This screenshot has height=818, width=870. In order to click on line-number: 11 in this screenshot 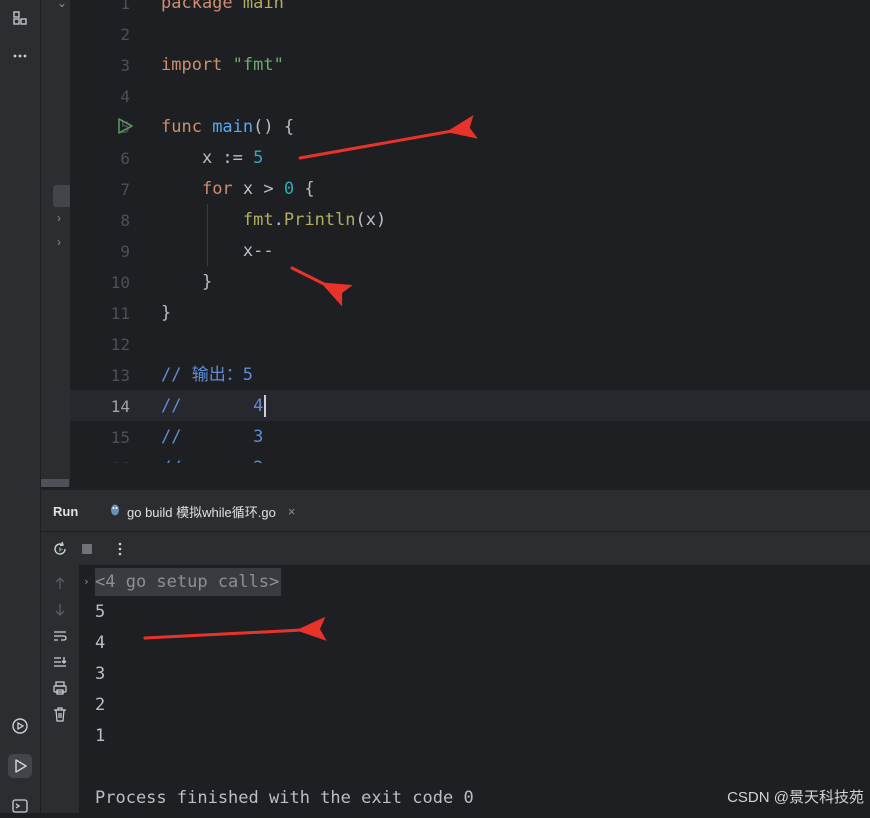, I will do `click(120, 313)`.